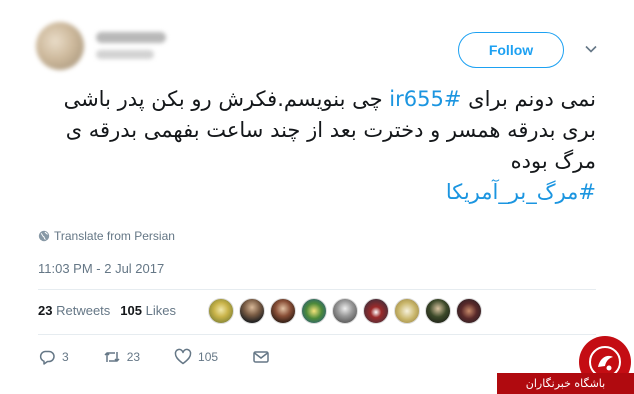 The image size is (634, 394). Describe the element at coordinates (44, 236) in the screenshot. I see `globe-icon` at that location.